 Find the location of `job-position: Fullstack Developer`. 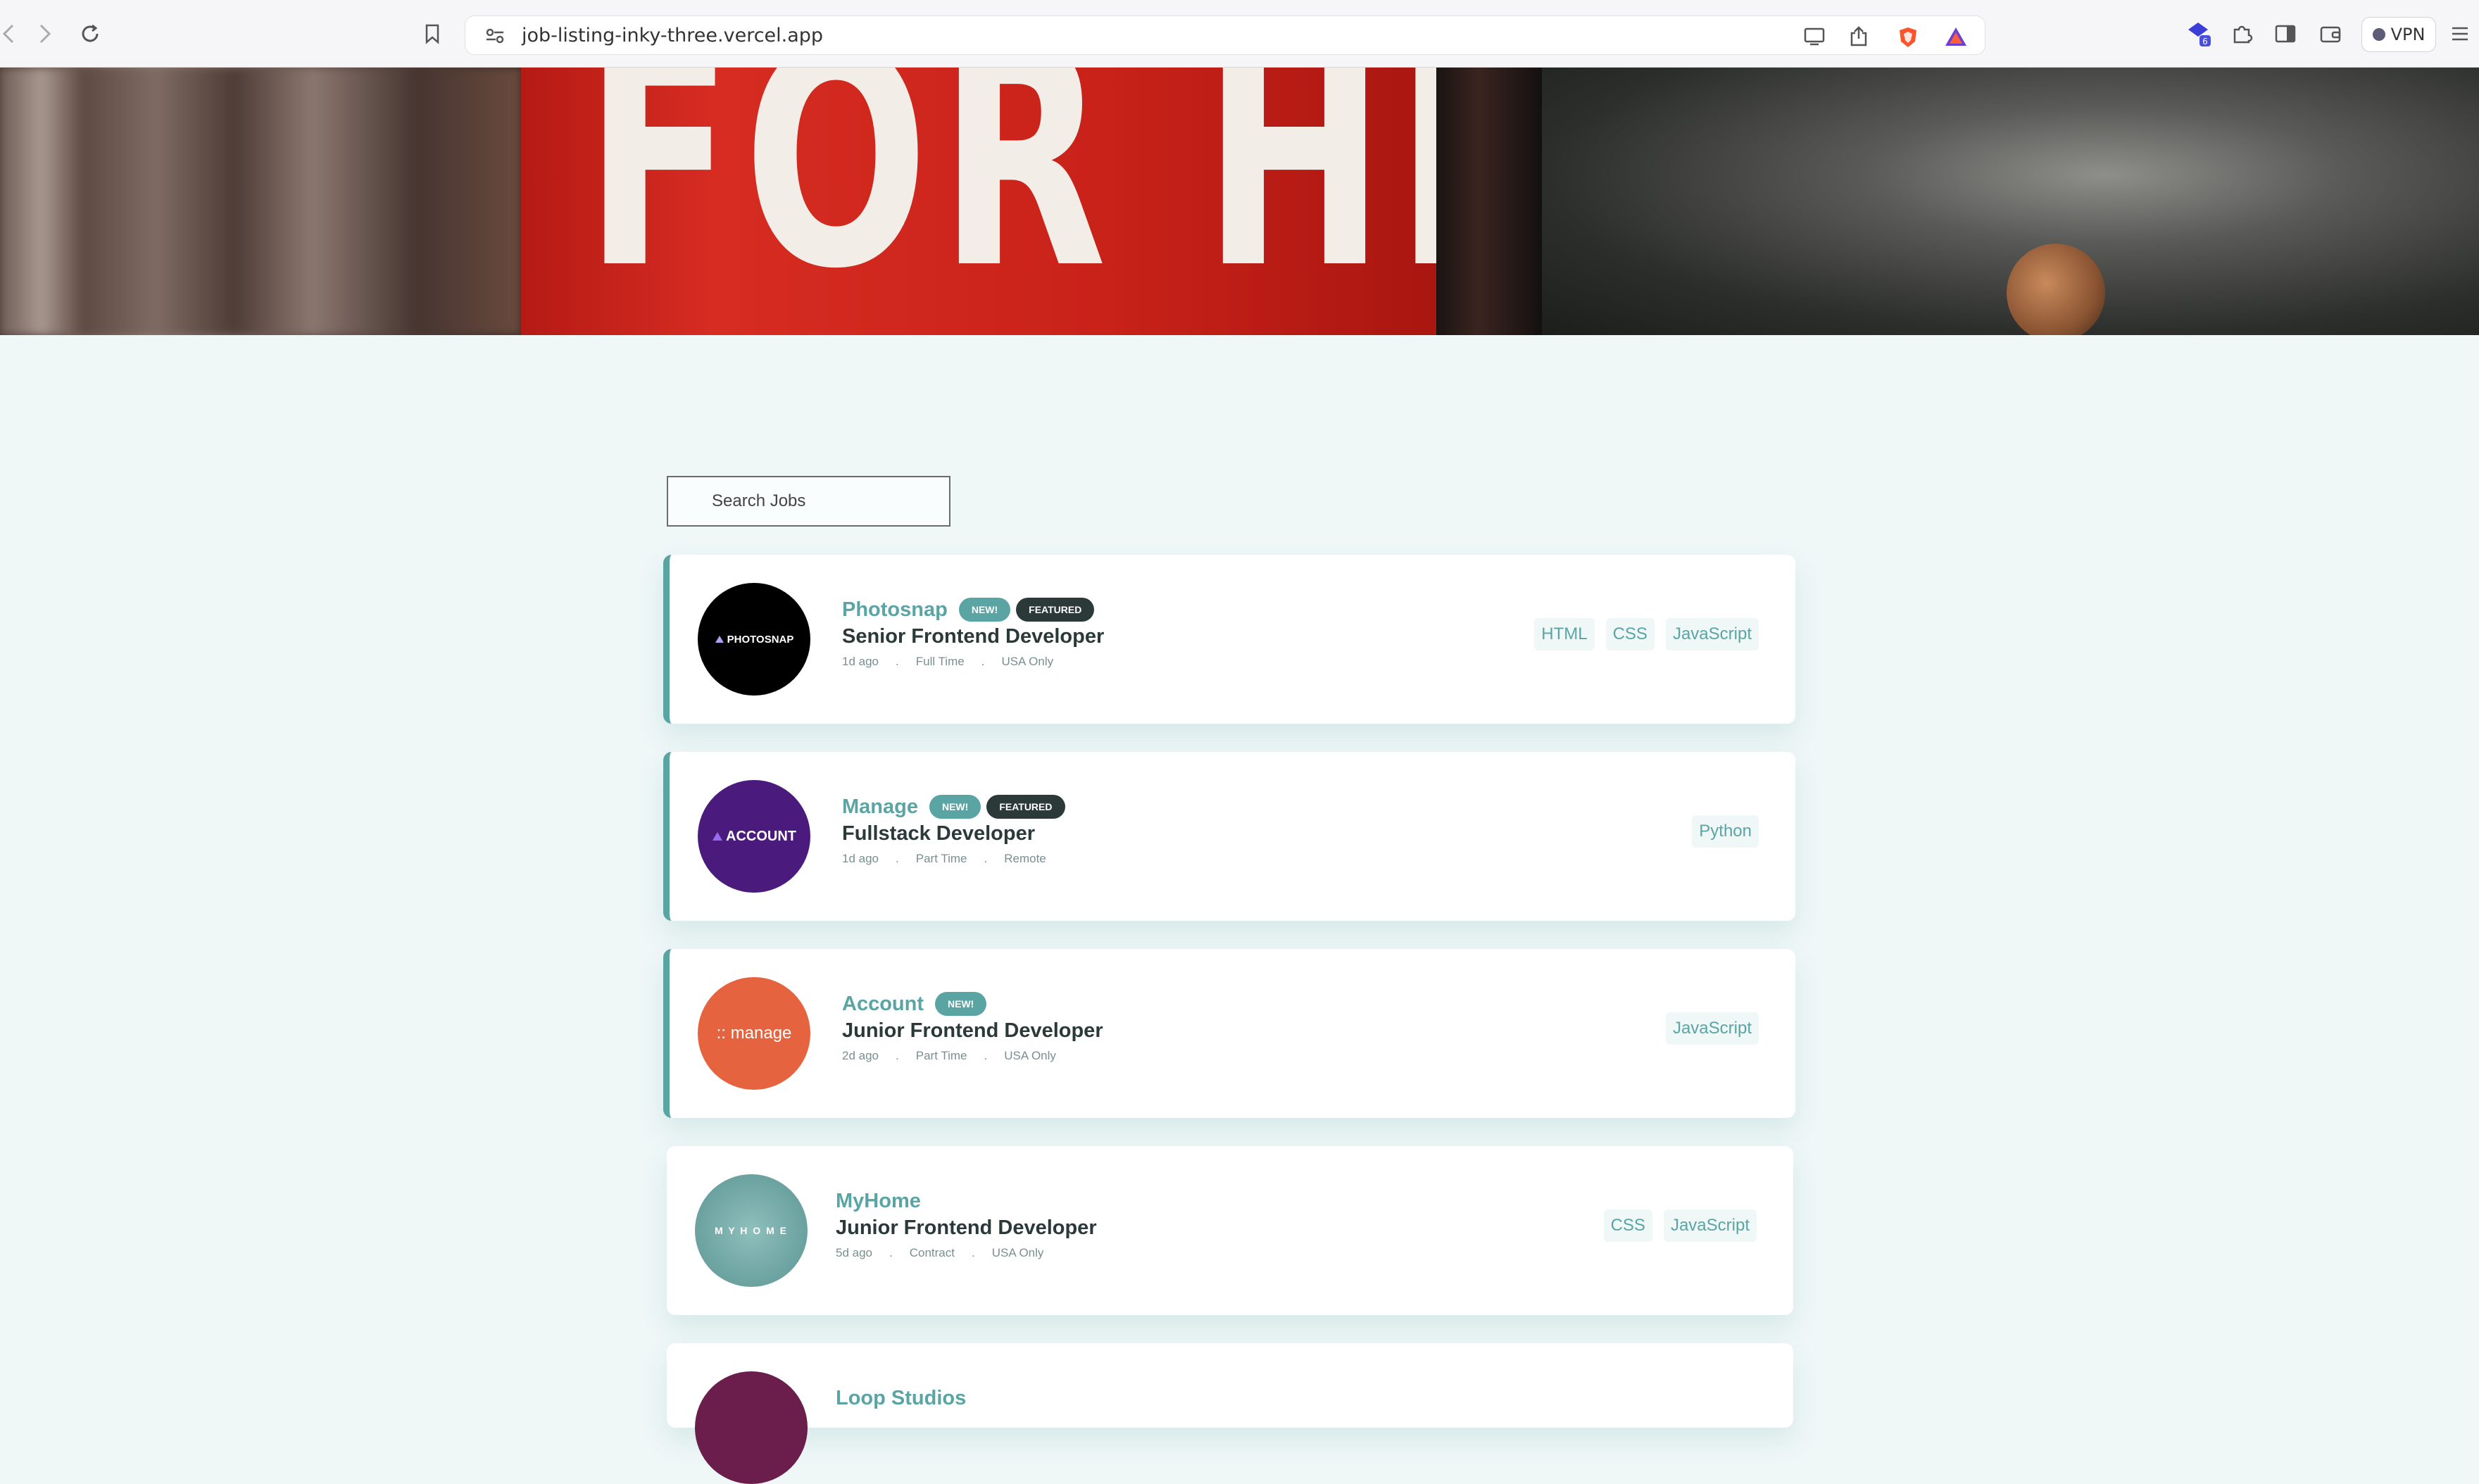

job-position: Fullstack Developer is located at coordinates (938, 833).